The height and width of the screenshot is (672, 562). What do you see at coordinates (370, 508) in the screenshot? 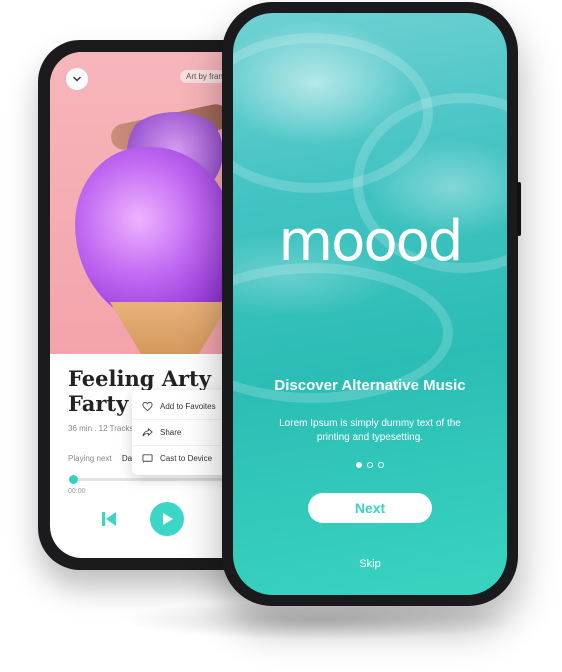
I see `next-button: Next` at bounding box center [370, 508].